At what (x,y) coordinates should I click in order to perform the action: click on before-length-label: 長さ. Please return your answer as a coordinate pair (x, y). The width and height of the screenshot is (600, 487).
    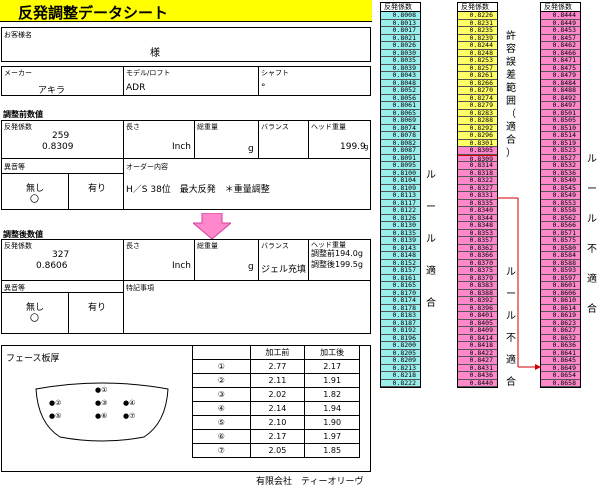
    Looking at the image, I should click on (133, 127).